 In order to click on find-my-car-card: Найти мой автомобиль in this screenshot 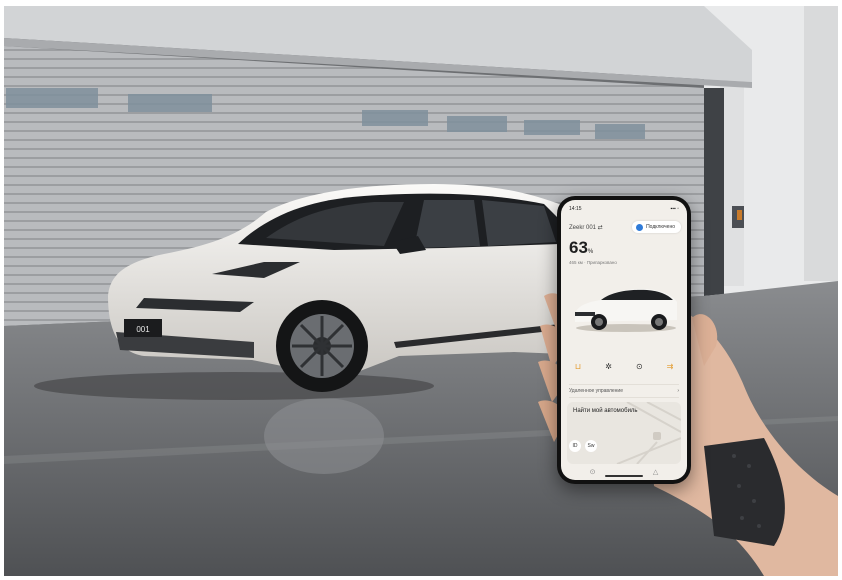, I will do `click(624, 433)`.